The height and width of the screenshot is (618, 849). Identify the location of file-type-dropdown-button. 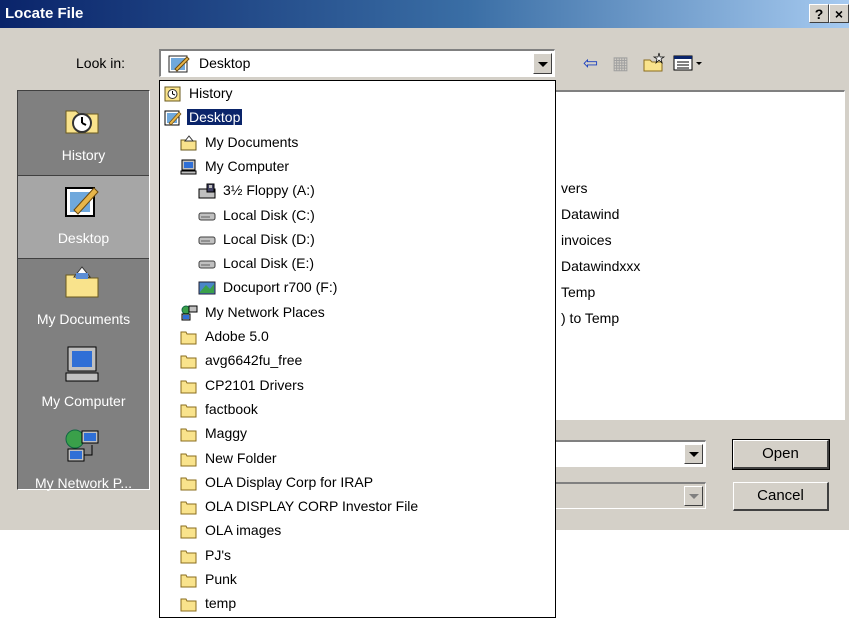
(693, 496).